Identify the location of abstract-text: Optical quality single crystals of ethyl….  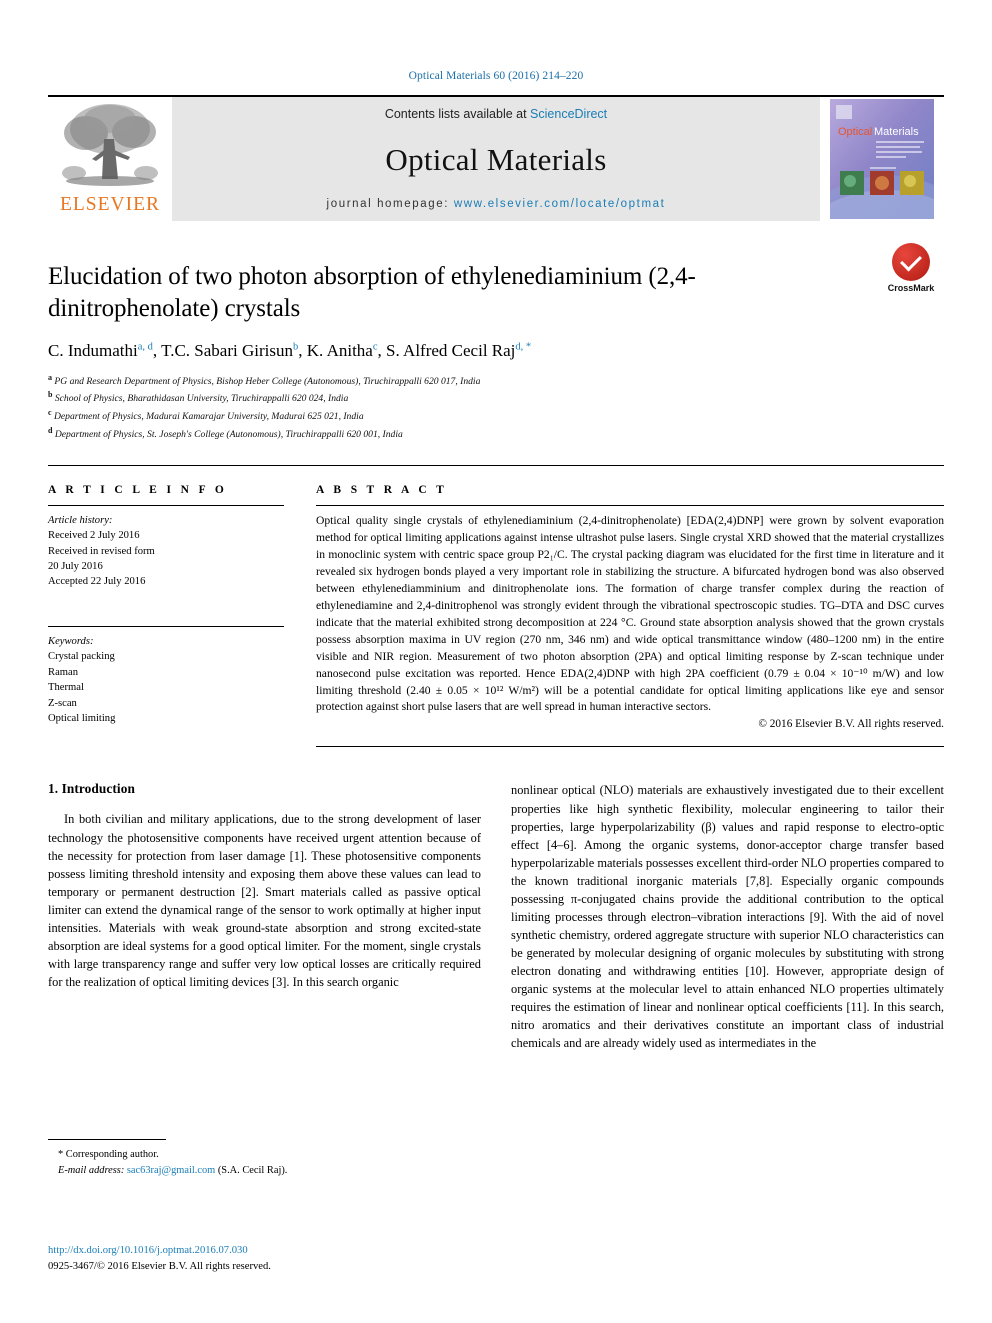
(630, 613).